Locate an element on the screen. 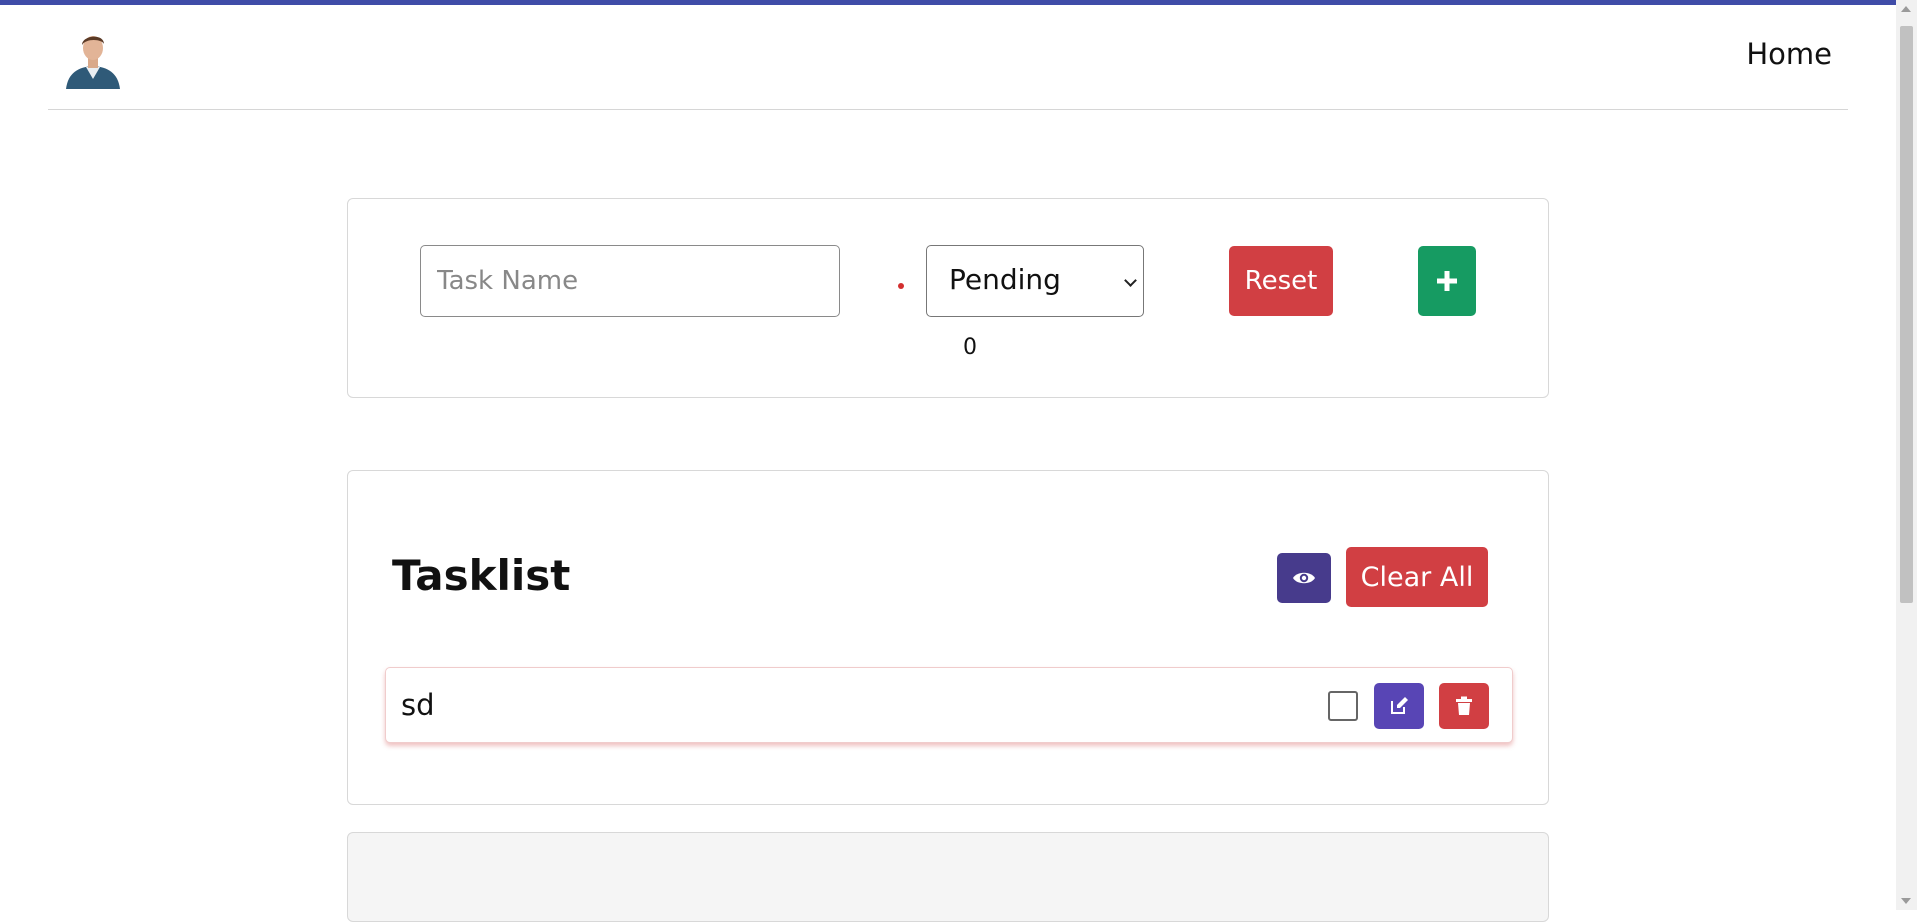 The width and height of the screenshot is (1917, 922). avatar is located at coordinates (93, 59).